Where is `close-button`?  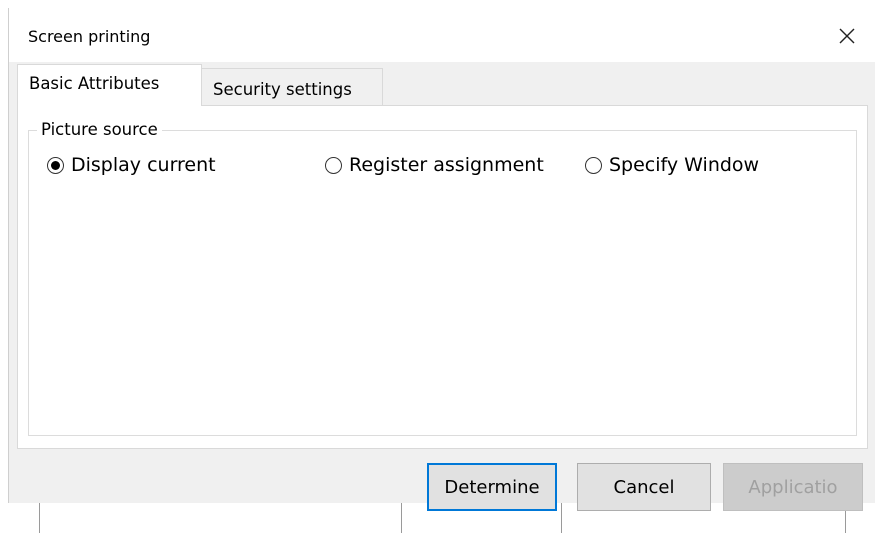 close-button is located at coordinates (847, 36).